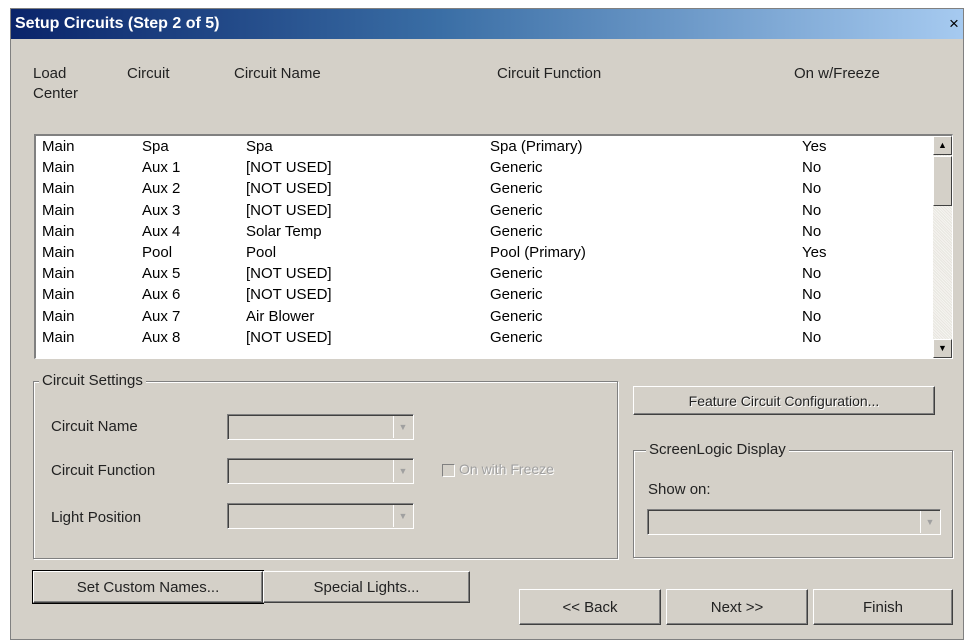 Image resolution: width=969 pixels, height=644 pixels. I want to click on table-row: Main Aux 4 Solar Temp Generic No, so click(482, 231).